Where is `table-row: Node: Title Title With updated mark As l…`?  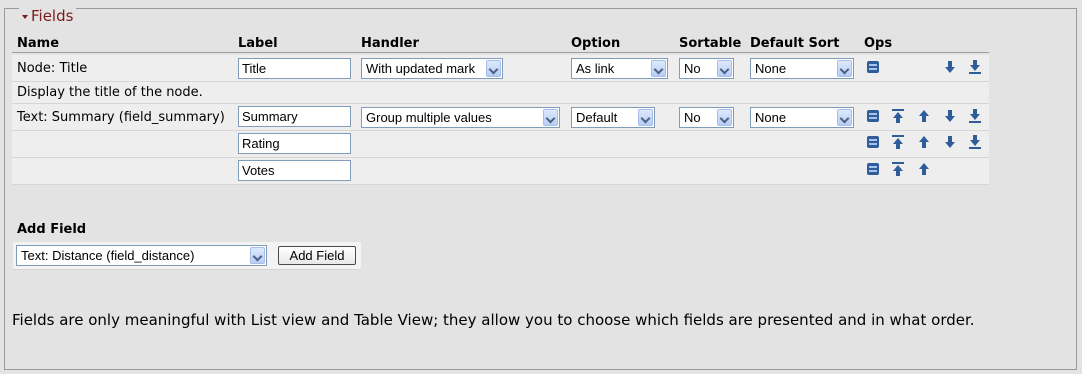 table-row: Node: Title Title With updated mark As l… is located at coordinates (500, 68).